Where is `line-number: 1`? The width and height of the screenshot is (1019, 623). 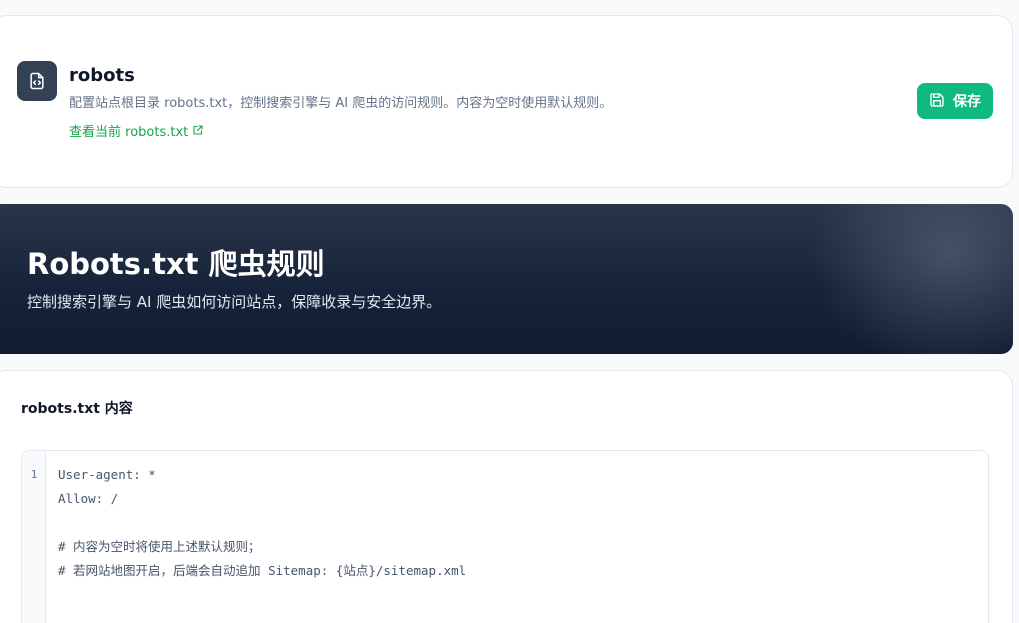 line-number: 1 is located at coordinates (34, 474).